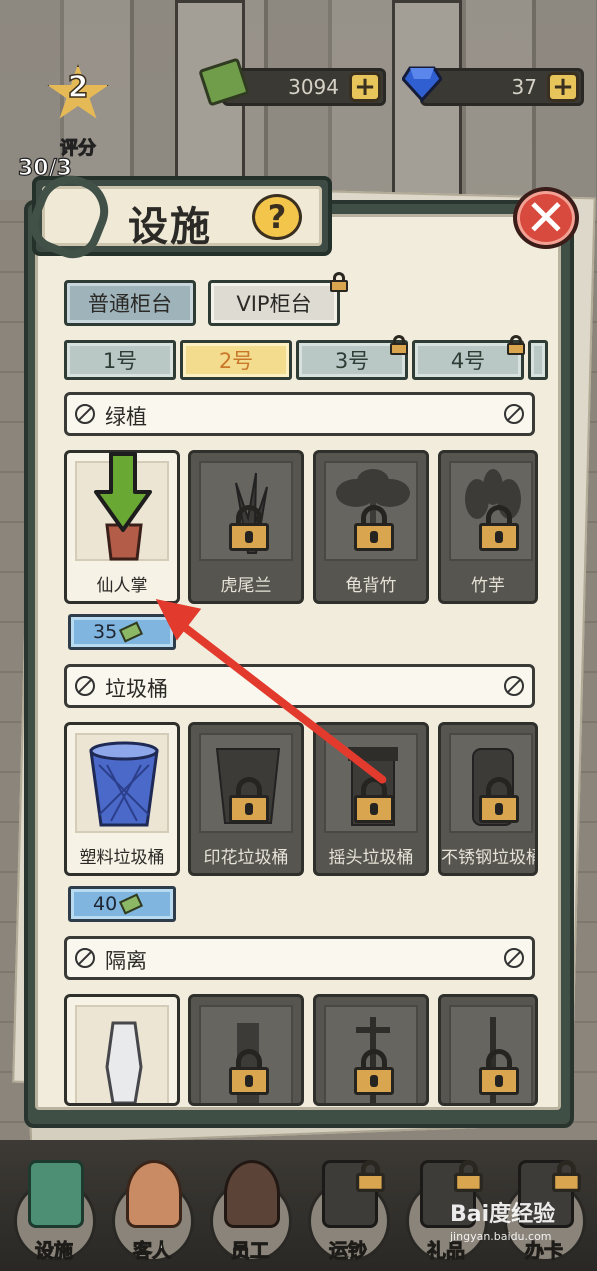  Describe the element at coordinates (130, 303) in the screenshot. I see `tab-regular-counter: 普通柜台` at that location.